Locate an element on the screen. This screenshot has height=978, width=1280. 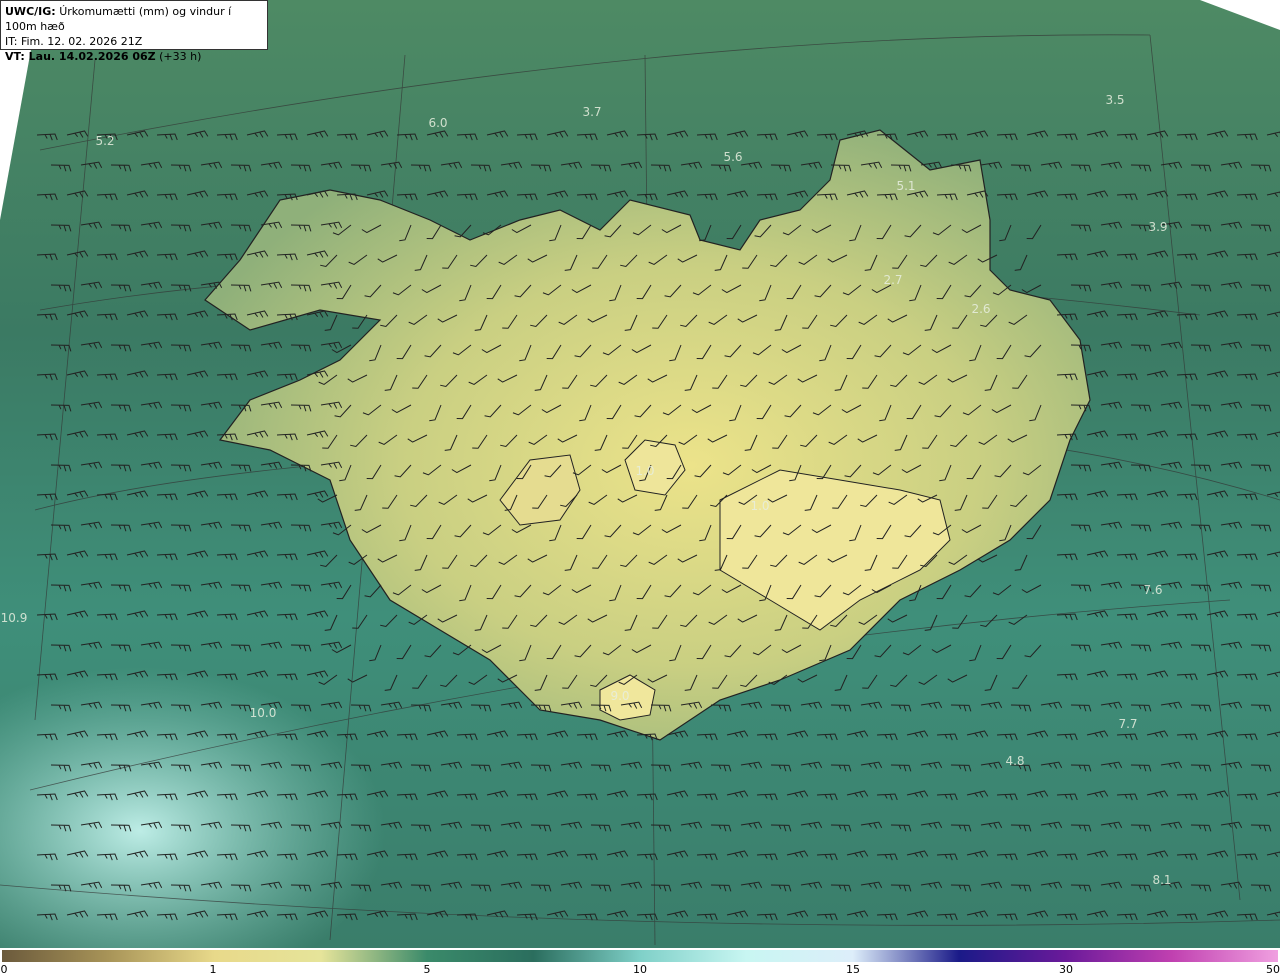
colorbar-legend: 0 1 5 10 15 30 50 is located at coordinates (640, 963).